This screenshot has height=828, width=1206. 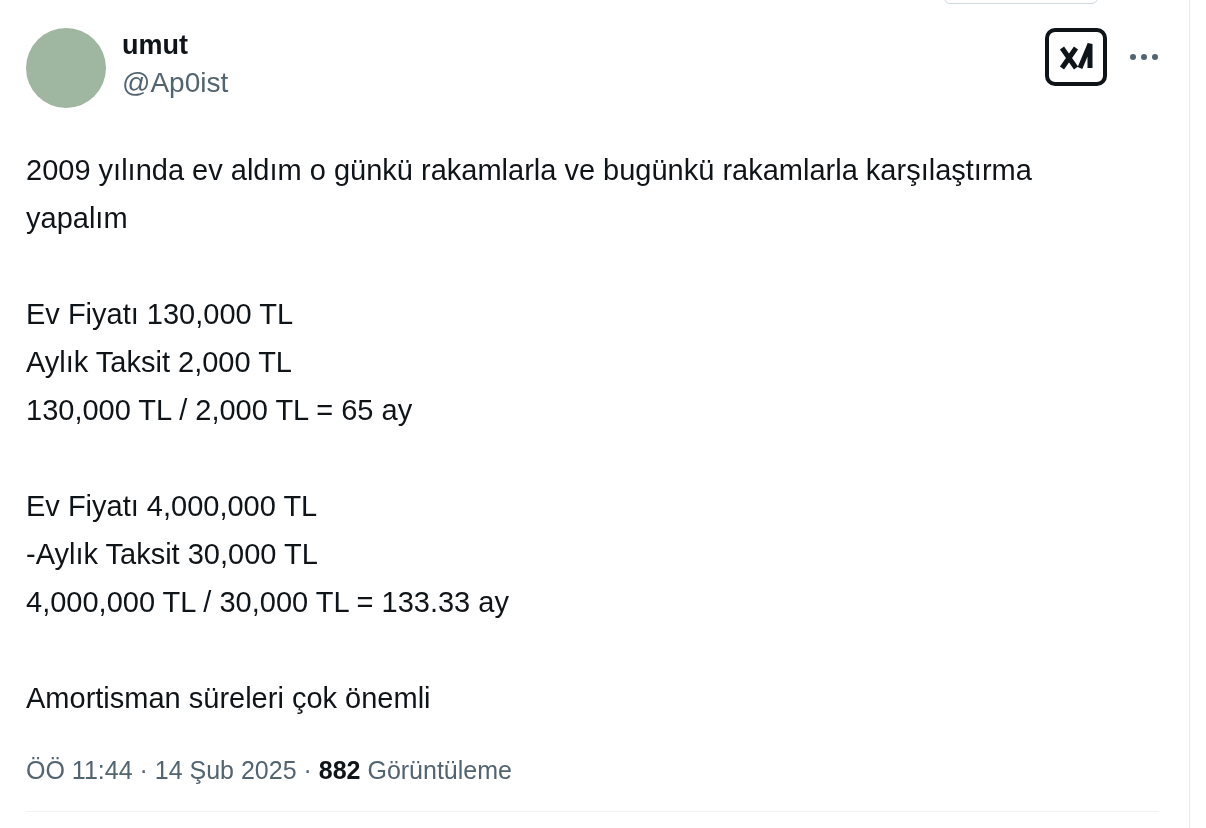 I want to click on tweet-text: 2009 yılında ev aldım o günkü rakamlarla ve bugünkü rakamlarla karşılaştırma yapalım, so click(x=529, y=194).